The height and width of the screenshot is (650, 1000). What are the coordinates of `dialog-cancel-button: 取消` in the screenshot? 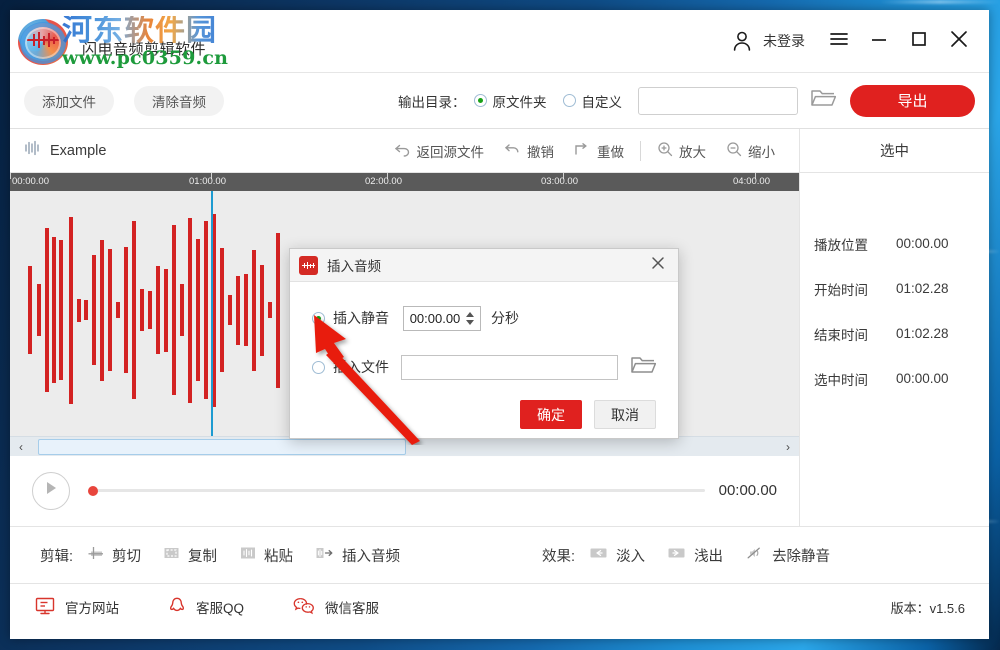 It's located at (625, 414).